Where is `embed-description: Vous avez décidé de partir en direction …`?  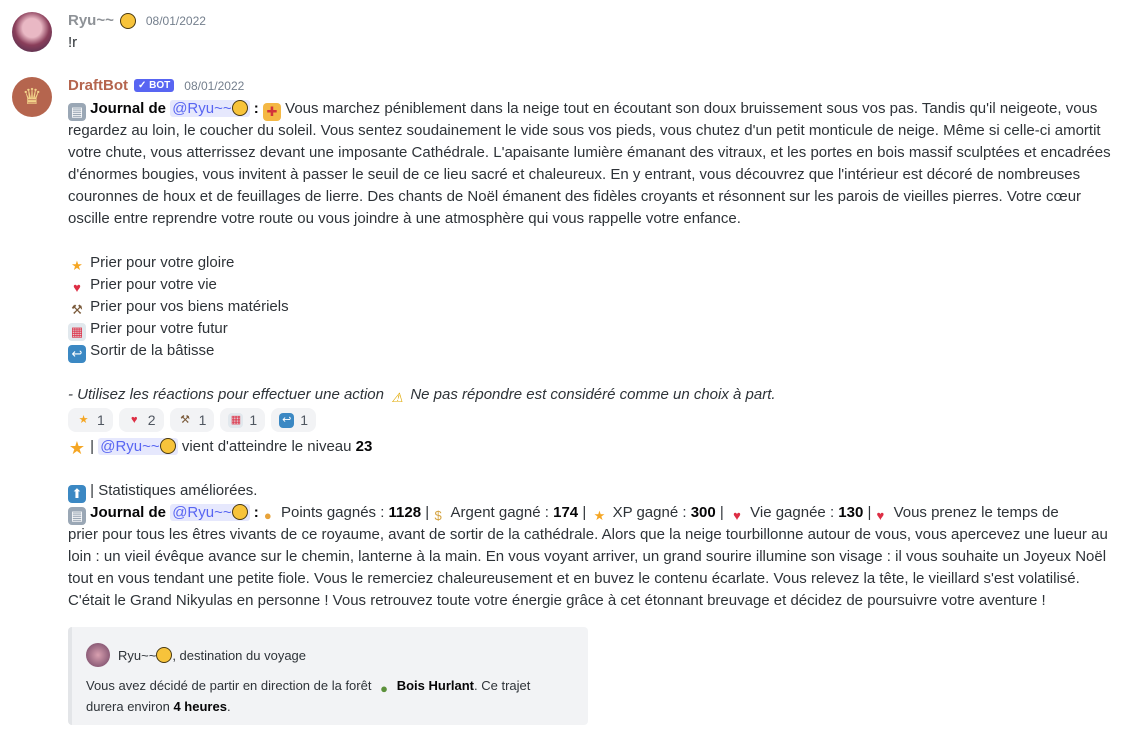
embed-description: Vous avez décidé de partir en direction … is located at coordinates (308, 696).